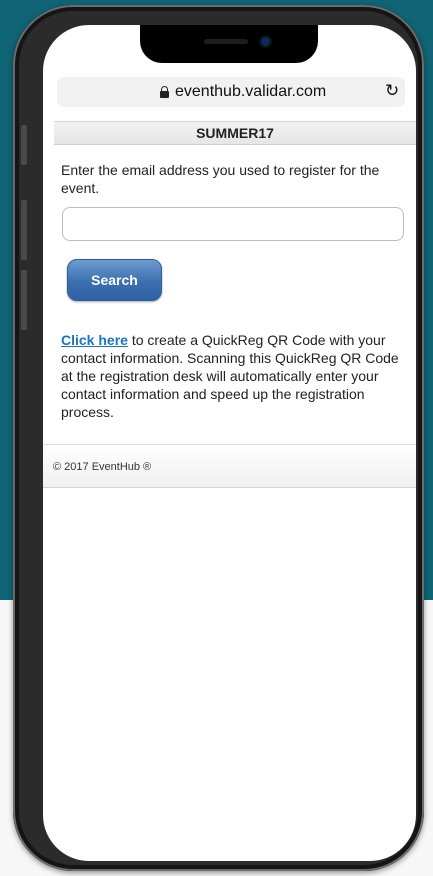 This screenshot has width=433, height=876. I want to click on footer: © 2017 EventHub ®, so click(229, 466).